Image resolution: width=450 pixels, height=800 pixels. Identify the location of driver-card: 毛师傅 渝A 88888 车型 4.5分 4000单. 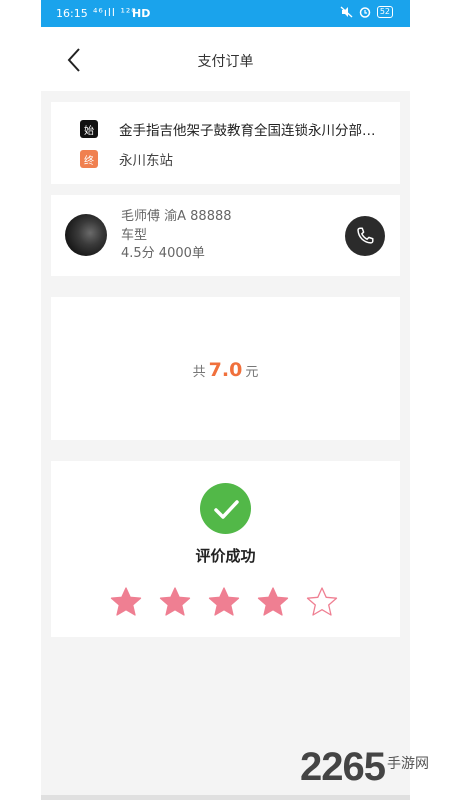
(225, 235).